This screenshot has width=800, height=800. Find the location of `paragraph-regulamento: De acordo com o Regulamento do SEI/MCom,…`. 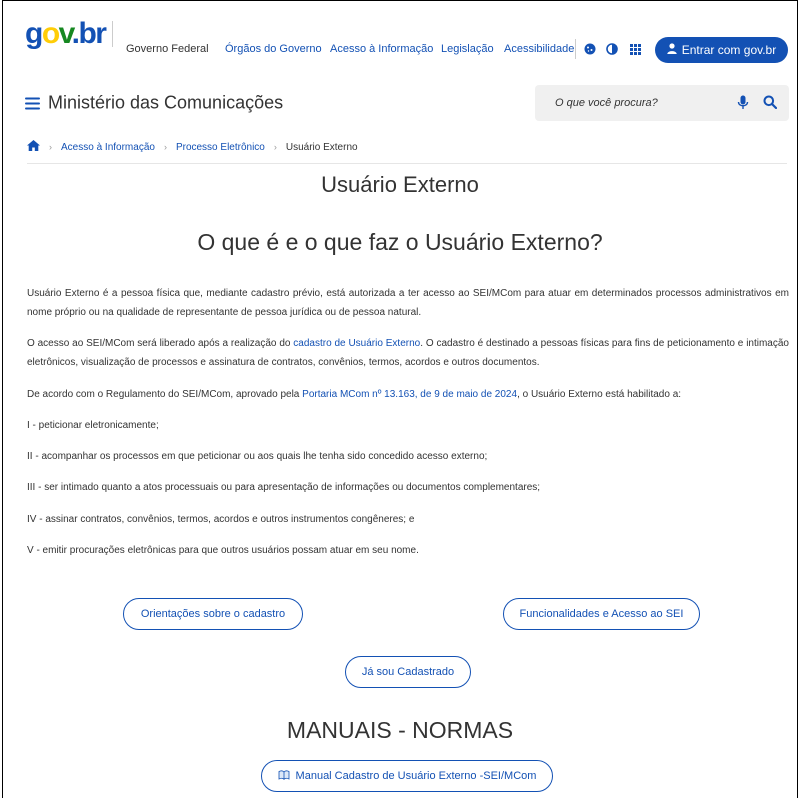

paragraph-regulamento: De acordo com o Regulamento do SEI/MCom,… is located at coordinates (354, 394).